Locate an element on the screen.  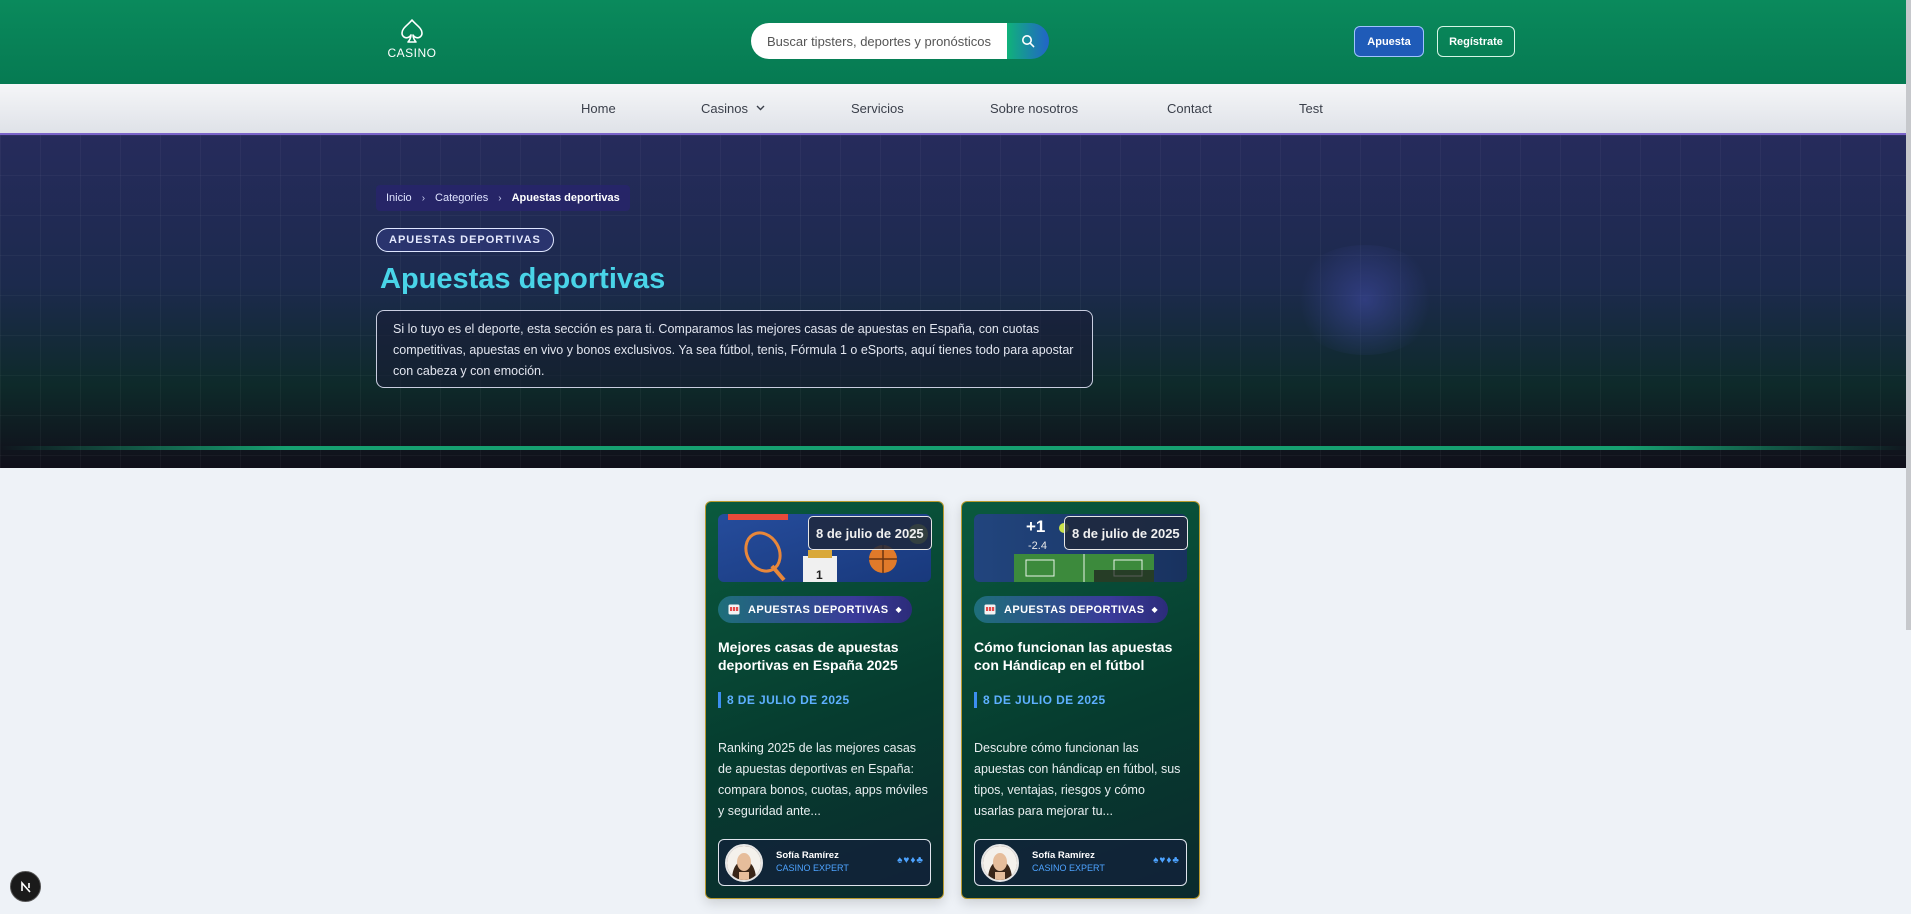
svg-text: 1 is located at coordinates (819, 575).